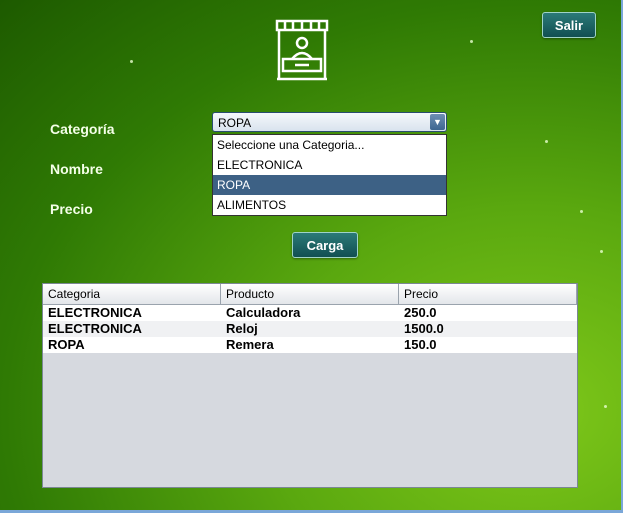 This screenshot has height=513, width=623. Describe the element at coordinates (250, 344) in the screenshot. I see `table-cell: Remera` at that location.